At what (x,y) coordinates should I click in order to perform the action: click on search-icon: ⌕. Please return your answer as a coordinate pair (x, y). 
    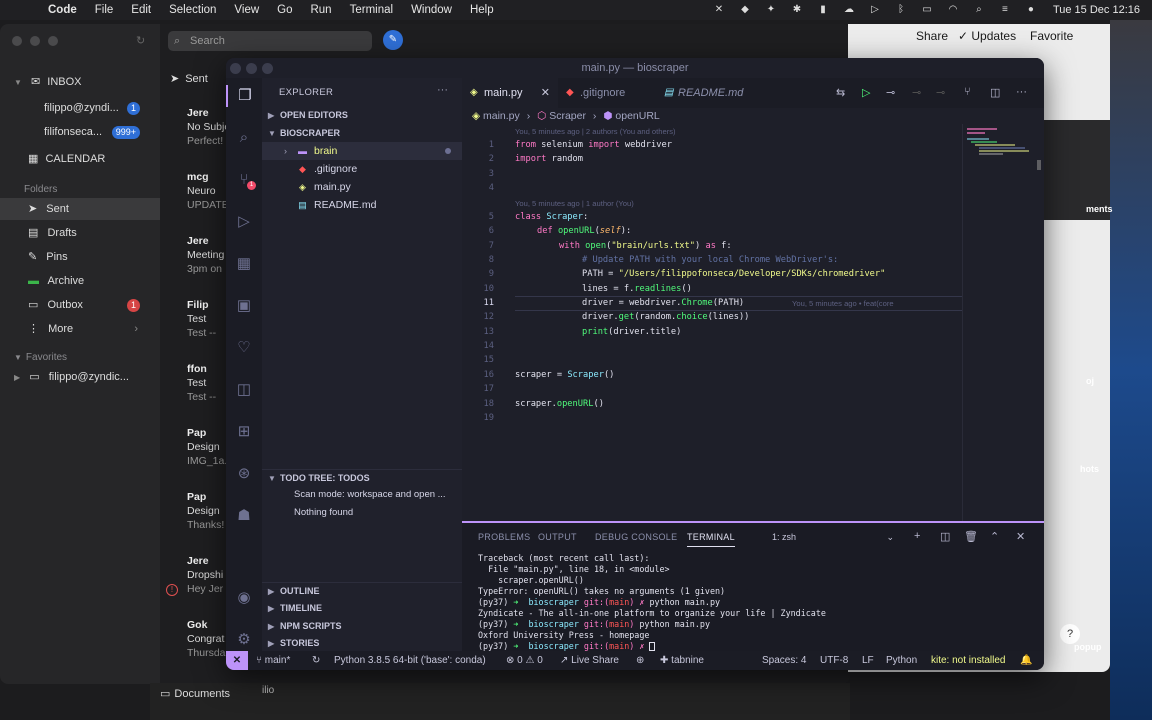
    Looking at the image, I should click on (979, 10).